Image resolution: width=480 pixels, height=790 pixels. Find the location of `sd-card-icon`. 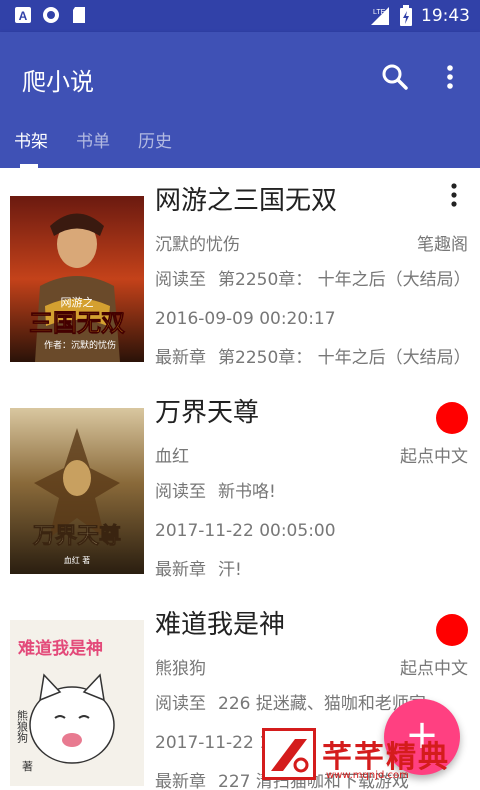

sd-card-icon is located at coordinates (79, 15).